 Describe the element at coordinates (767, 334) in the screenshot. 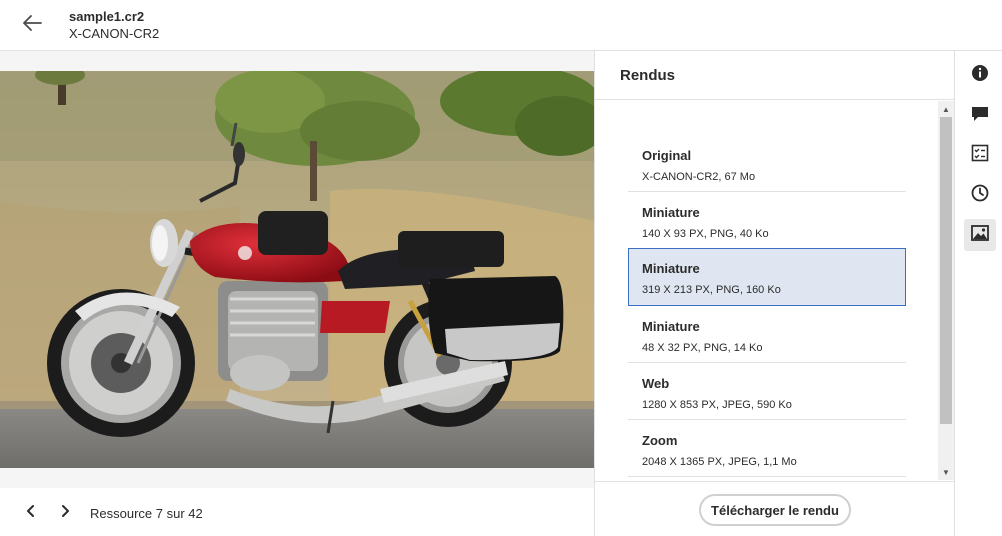

I see `rendition-item: Miniature 48 X 32 PX, PNG, 14 Ko` at that location.